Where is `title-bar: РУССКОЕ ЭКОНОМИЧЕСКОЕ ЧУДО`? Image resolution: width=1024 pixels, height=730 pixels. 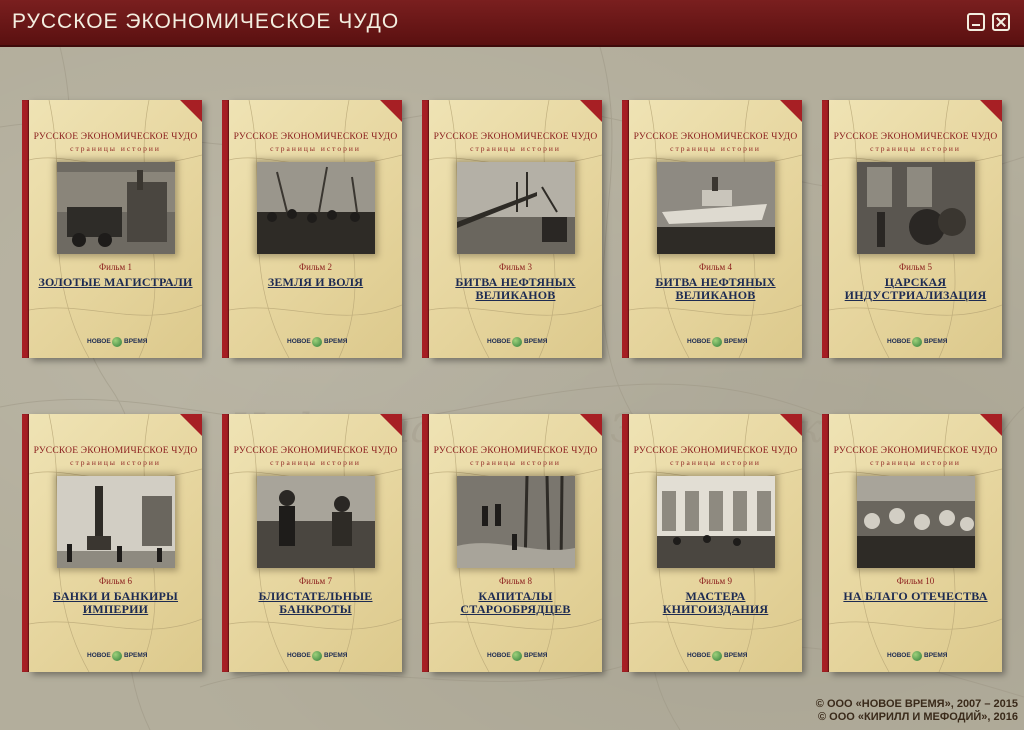 title-bar: РУССКОЕ ЭКОНОМИЧЕСКОЕ ЧУДО is located at coordinates (512, 23).